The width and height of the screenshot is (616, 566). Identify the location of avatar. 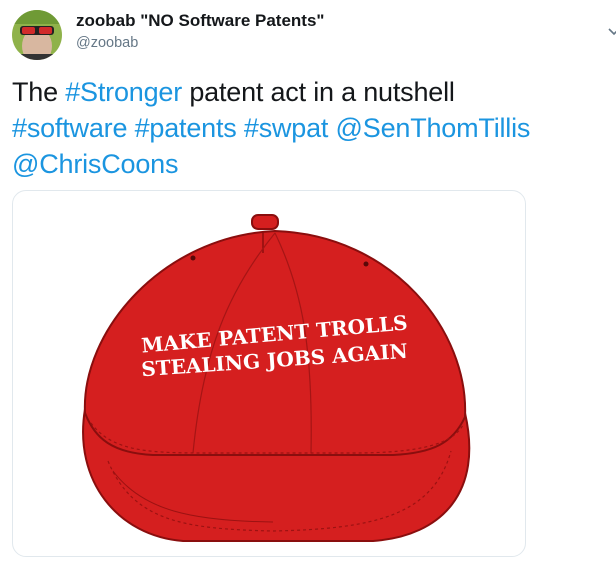
(37, 35).